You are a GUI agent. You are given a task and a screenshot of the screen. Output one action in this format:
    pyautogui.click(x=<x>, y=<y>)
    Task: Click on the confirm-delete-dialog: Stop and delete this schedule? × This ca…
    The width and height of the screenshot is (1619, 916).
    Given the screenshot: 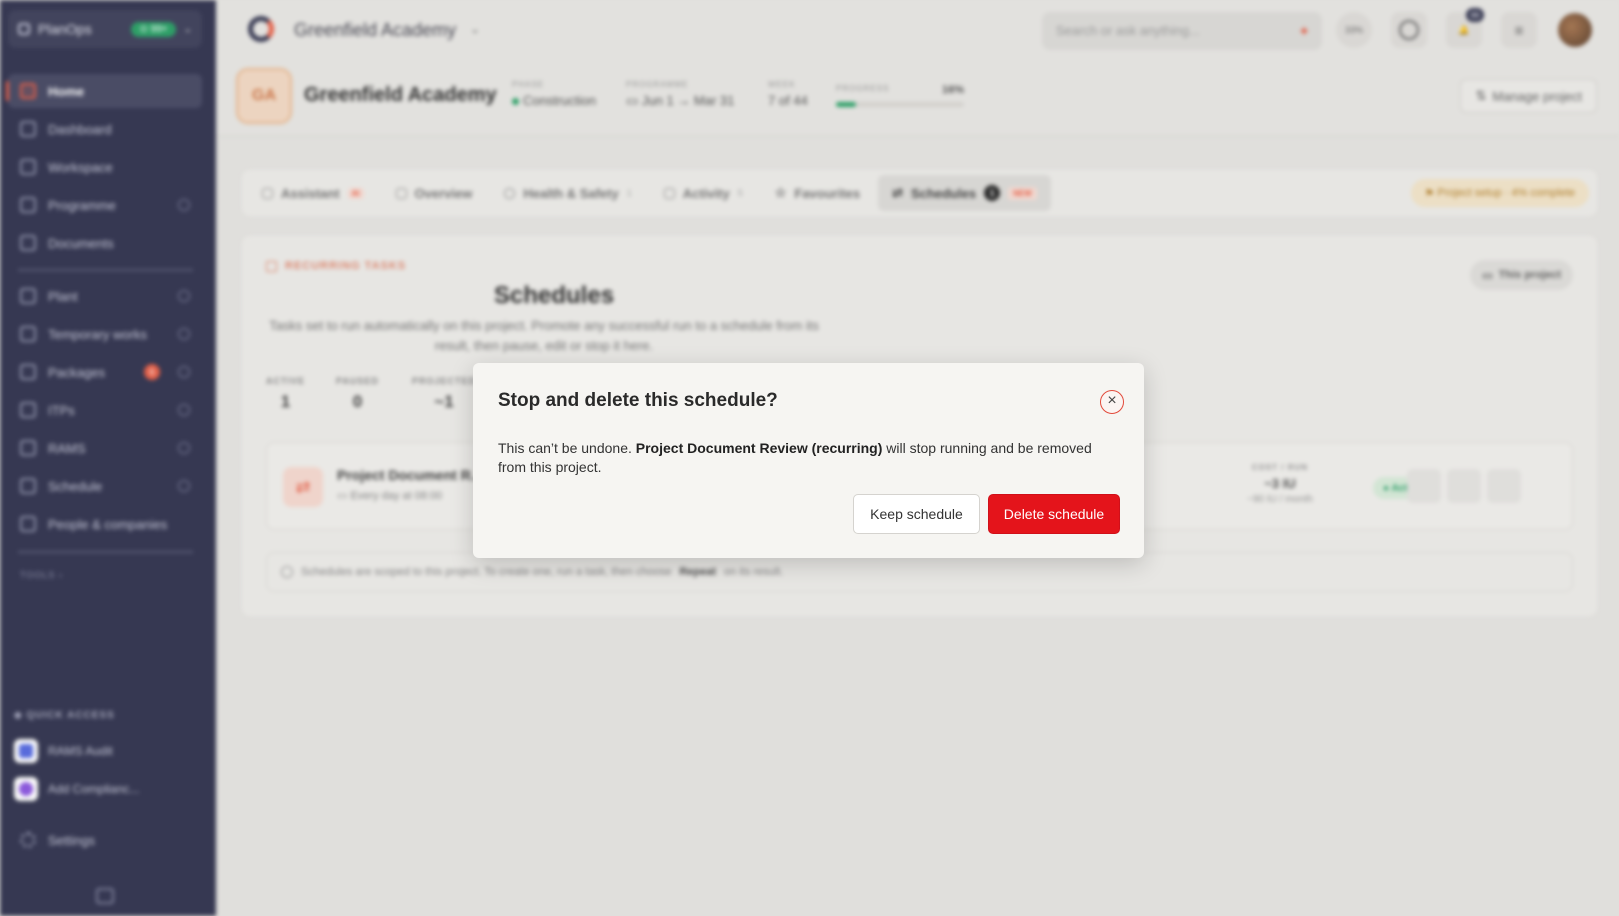 What is the action you would take?
    pyautogui.click(x=808, y=460)
    